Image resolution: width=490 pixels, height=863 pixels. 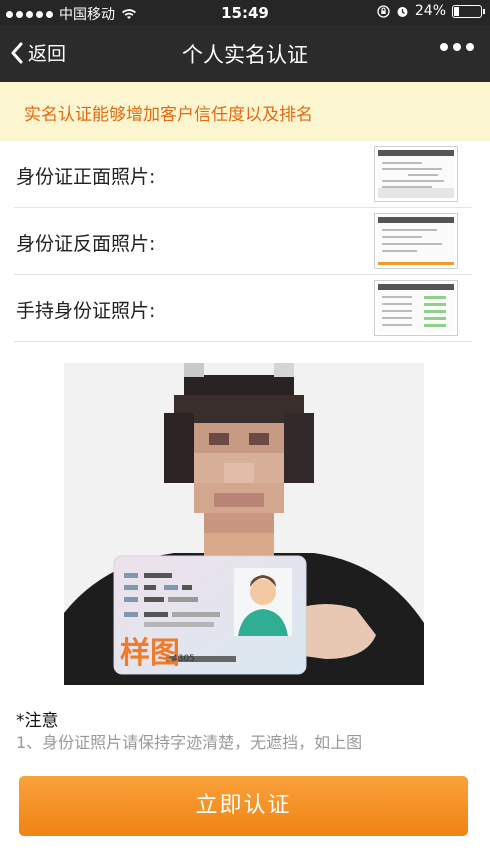 I want to click on photo-row-label: 身份证反面照片:, so click(x=86, y=244).